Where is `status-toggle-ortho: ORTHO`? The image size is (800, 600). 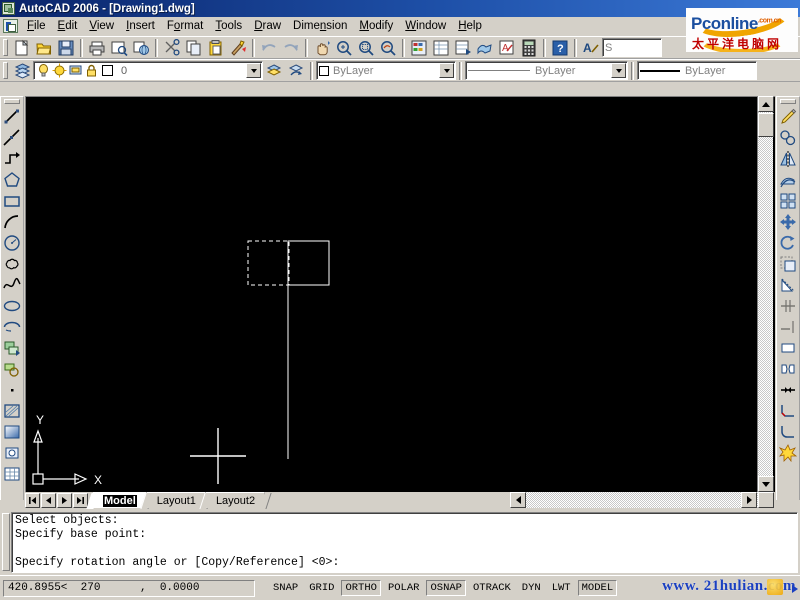
status-toggle-ortho: ORTHO is located at coordinates (361, 588).